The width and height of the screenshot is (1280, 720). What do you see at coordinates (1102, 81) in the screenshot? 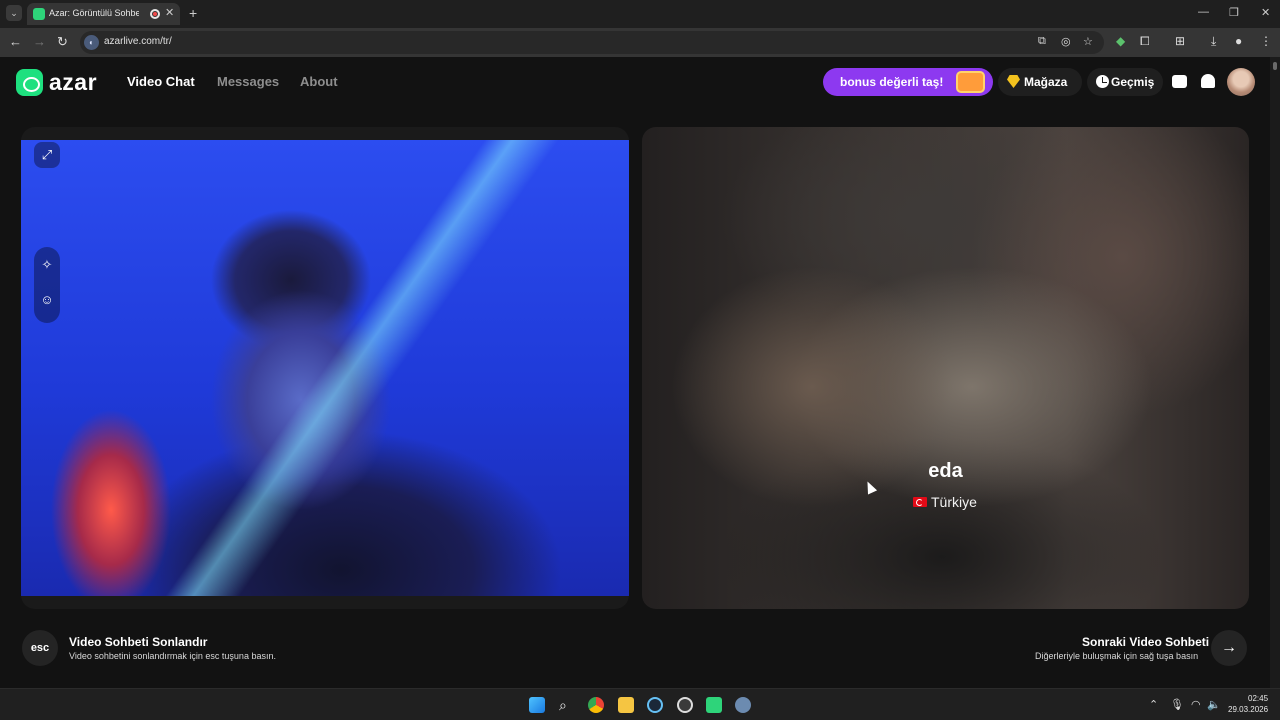
I see `clock-icon` at bounding box center [1102, 81].